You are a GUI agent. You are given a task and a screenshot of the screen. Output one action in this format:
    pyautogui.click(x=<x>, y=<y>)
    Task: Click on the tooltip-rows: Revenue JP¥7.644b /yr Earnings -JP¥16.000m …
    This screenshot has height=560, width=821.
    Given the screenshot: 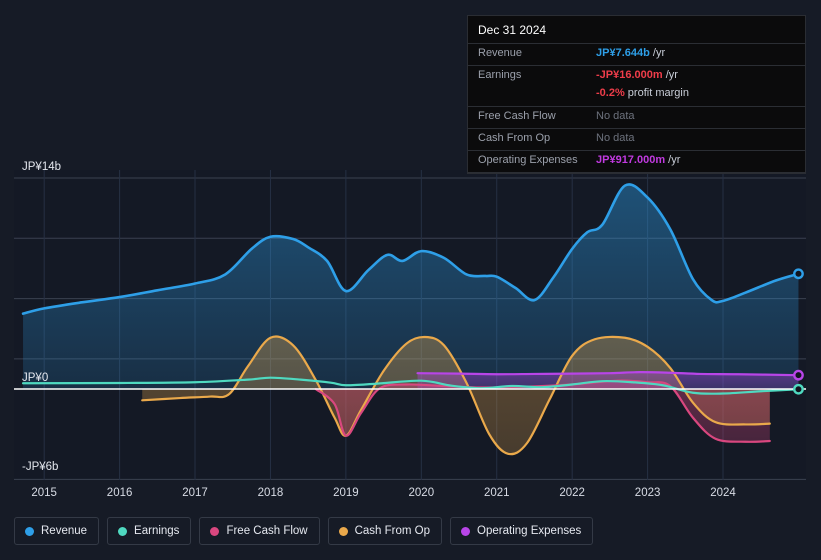 What is the action you would take?
    pyautogui.click(x=636, y=107)
    